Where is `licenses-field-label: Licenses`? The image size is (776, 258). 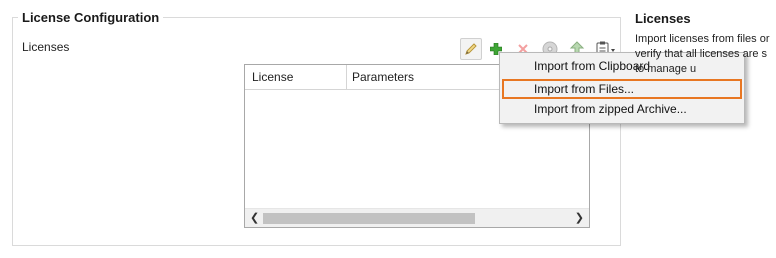
licenses-field-label: Licenses is located at coordinates (46, 47).